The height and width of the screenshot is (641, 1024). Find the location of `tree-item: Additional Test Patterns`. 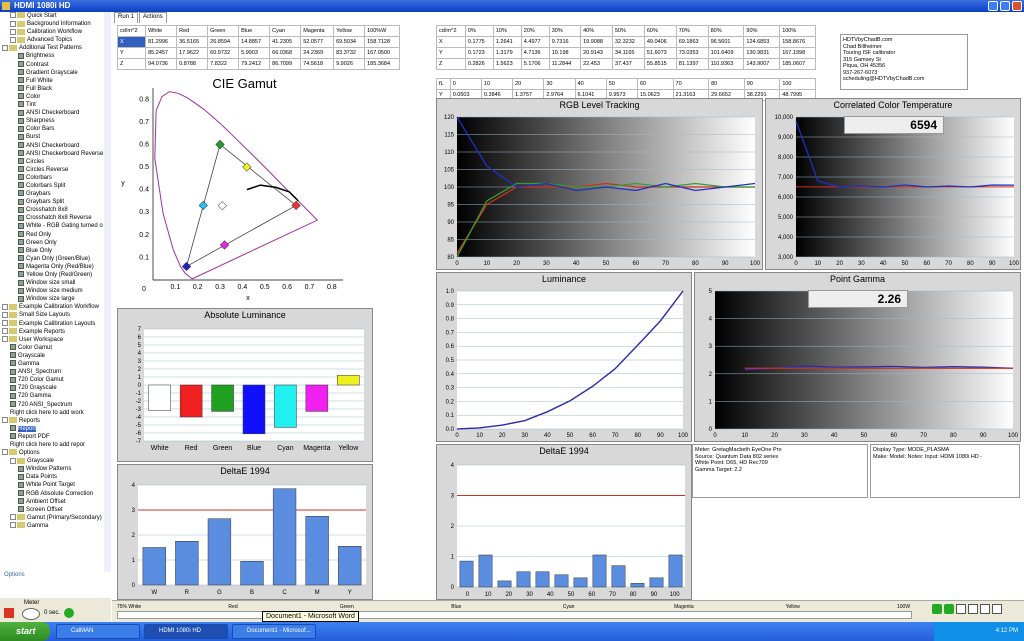

tree-item: Additional Test Patterns is located at coordinates (55, 48).